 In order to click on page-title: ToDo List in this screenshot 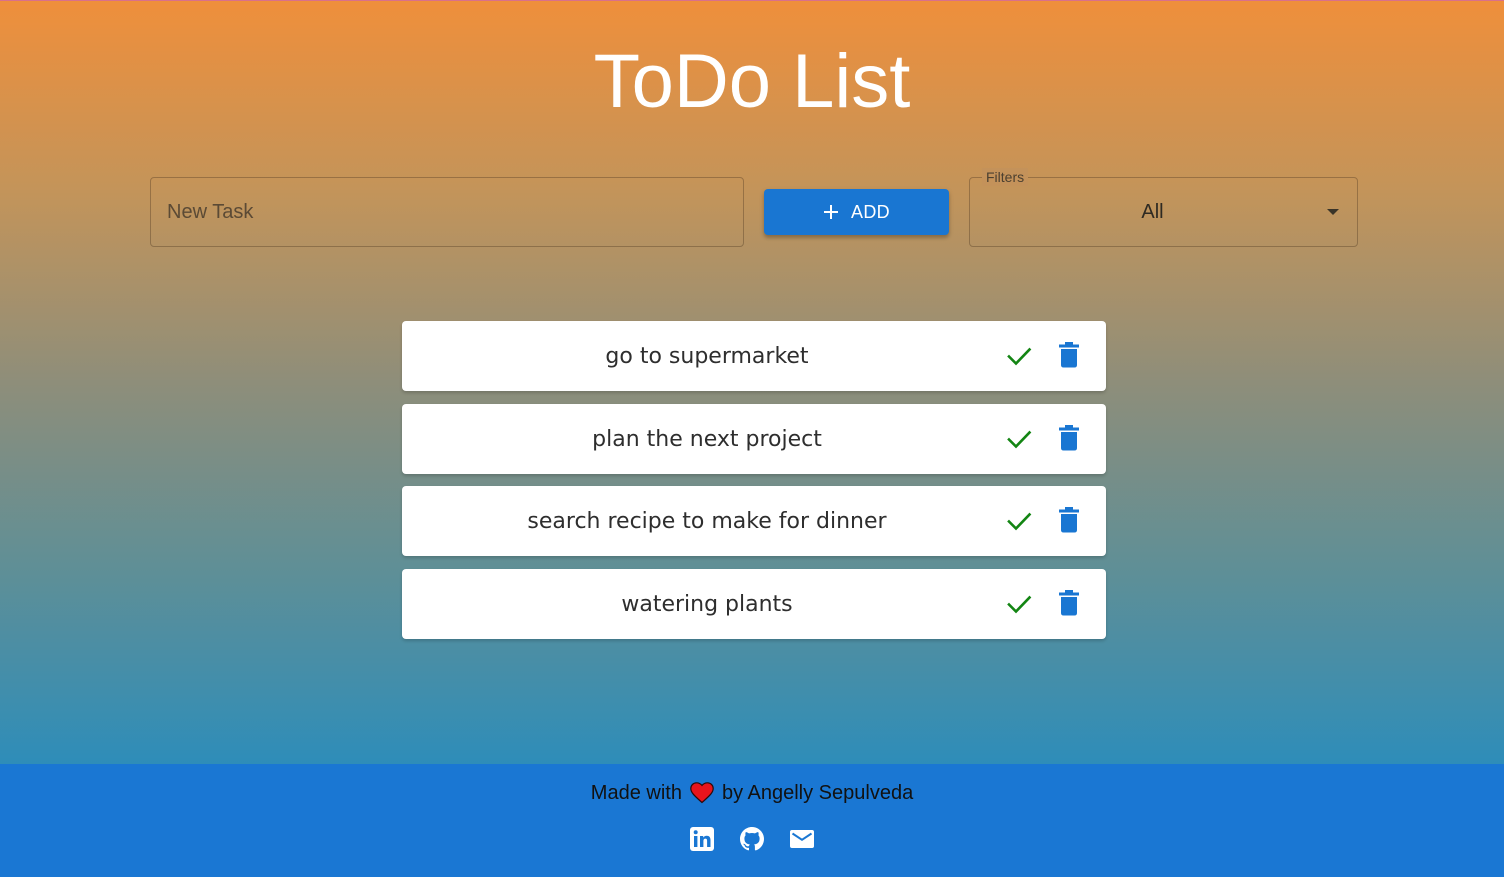, I will do `click(752, 81)`.